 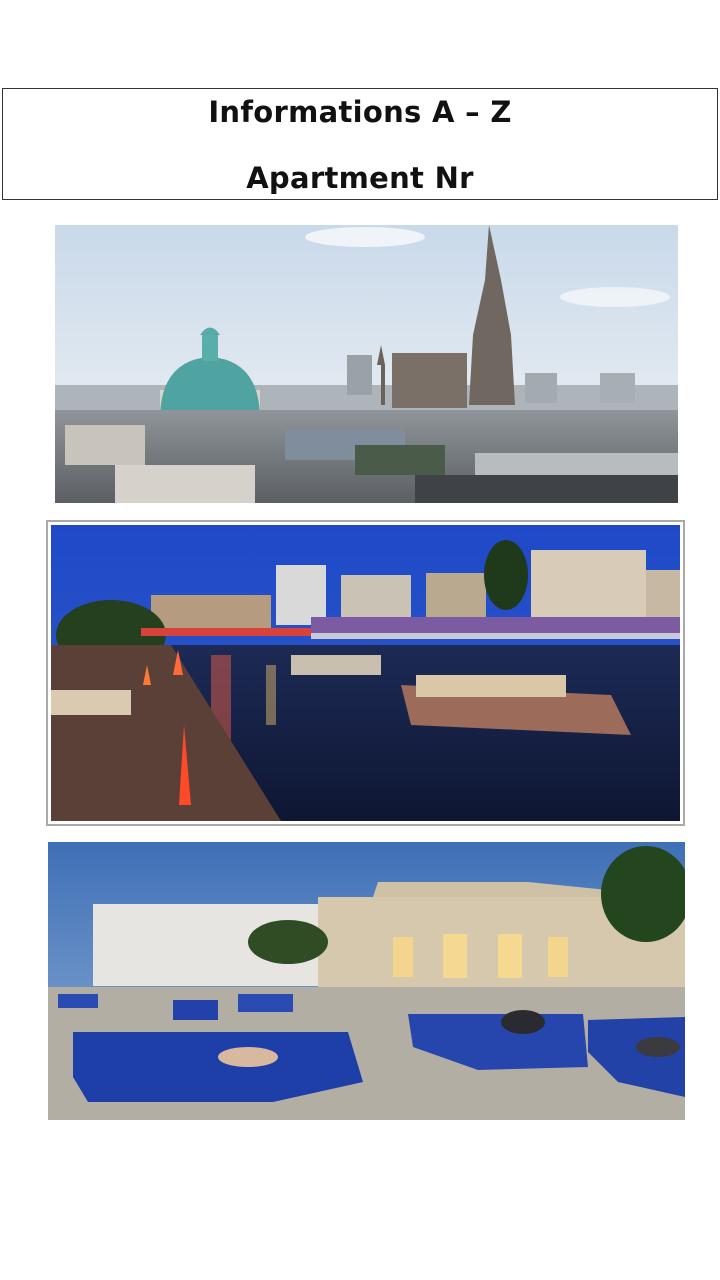 What do you see at coordinates (360, 112) in the screenshot?
I see `page-title: Informations A – Z` at bounding box center [360, 112].